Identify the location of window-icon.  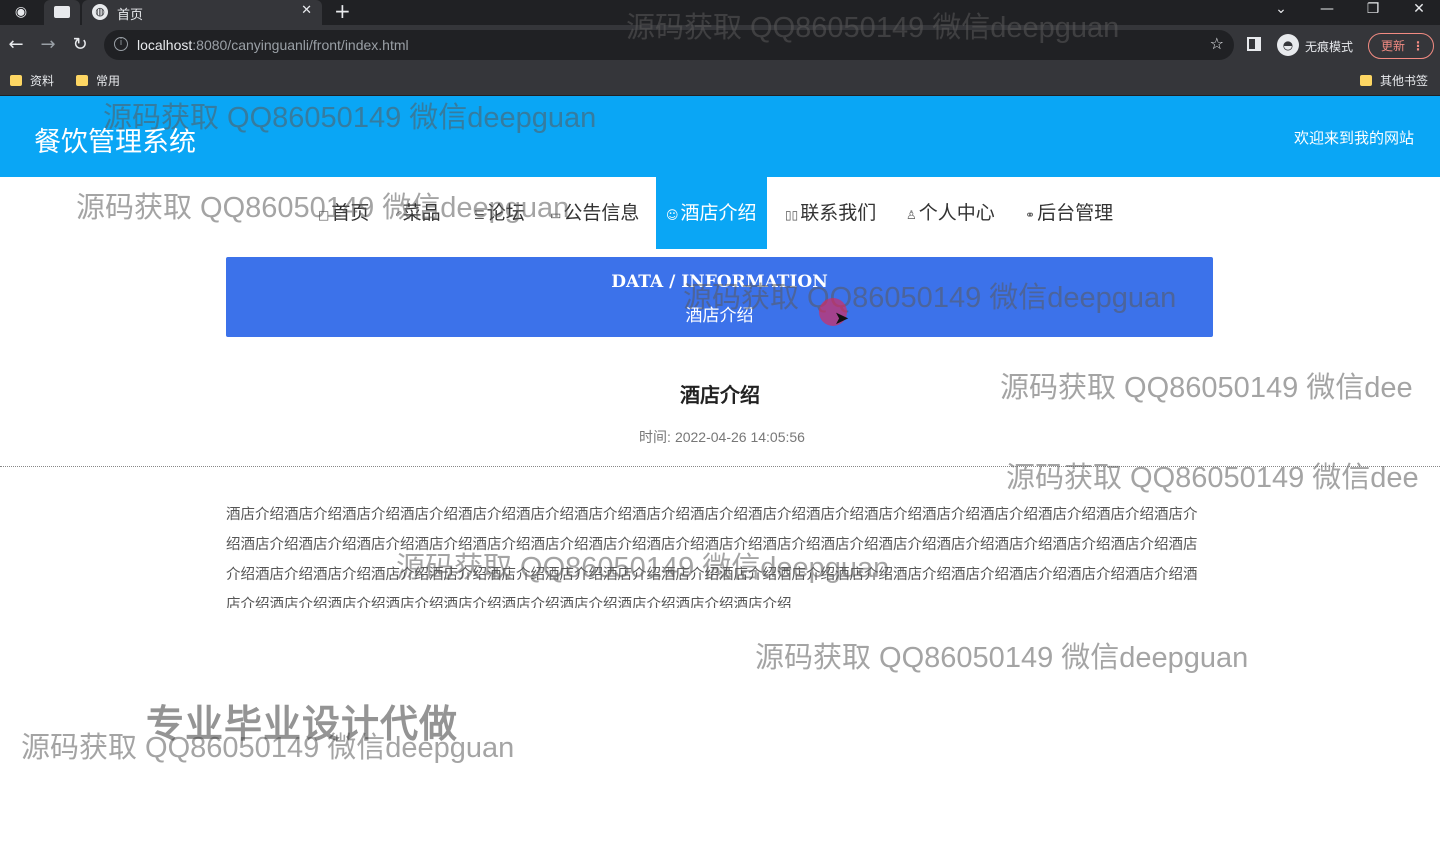
(62, 12).